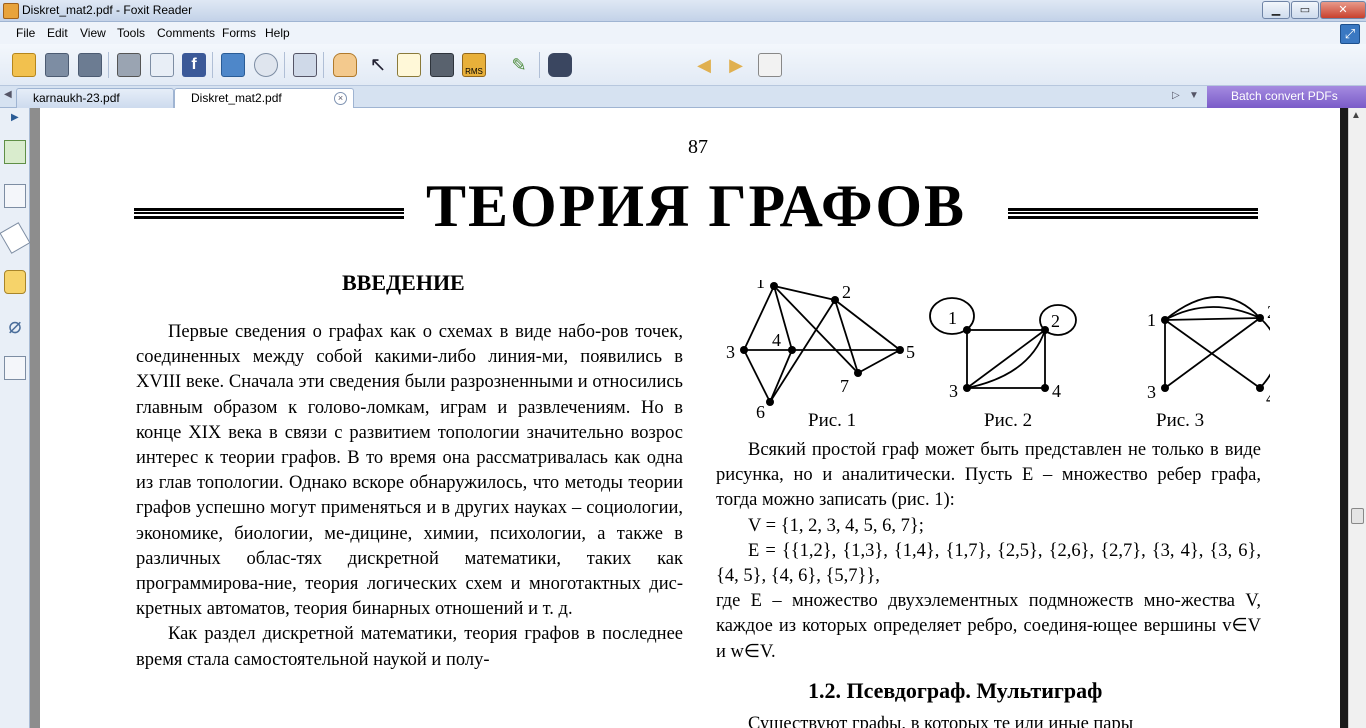 The width and height of the screenshot is (1366, 728). Describe the element at coordinates (15, 418) in the screenshot. I see `navigation-panel: ▶ ⌀` at that location.